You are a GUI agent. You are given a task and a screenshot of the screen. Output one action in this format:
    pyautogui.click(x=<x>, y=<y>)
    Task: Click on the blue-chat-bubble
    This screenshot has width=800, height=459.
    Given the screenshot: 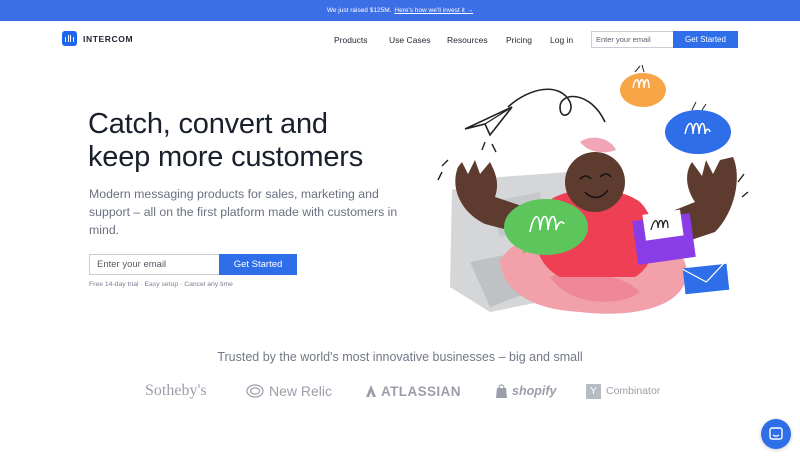 What is the action you would take?
    pyautogui.click(x=698, y=132)
    